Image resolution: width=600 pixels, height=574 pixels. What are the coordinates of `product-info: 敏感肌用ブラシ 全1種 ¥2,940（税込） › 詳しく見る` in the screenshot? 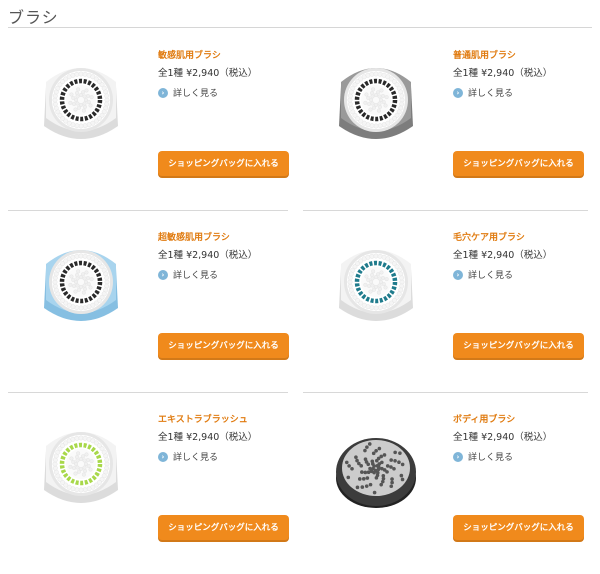 It's located at (225, 73).